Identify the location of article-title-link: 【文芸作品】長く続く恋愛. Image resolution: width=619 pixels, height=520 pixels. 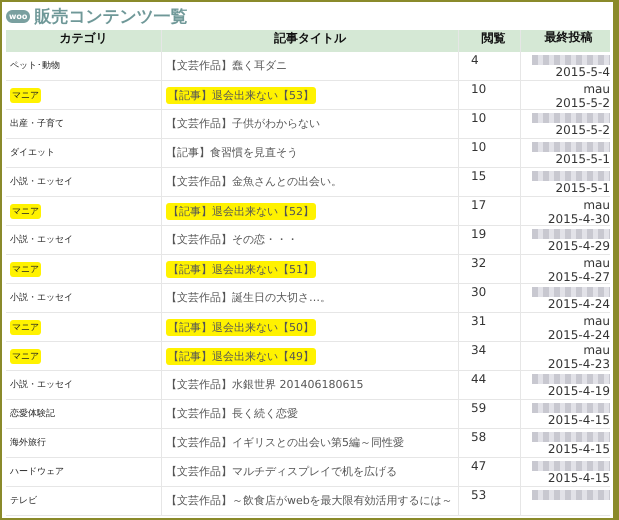
(310, 413).